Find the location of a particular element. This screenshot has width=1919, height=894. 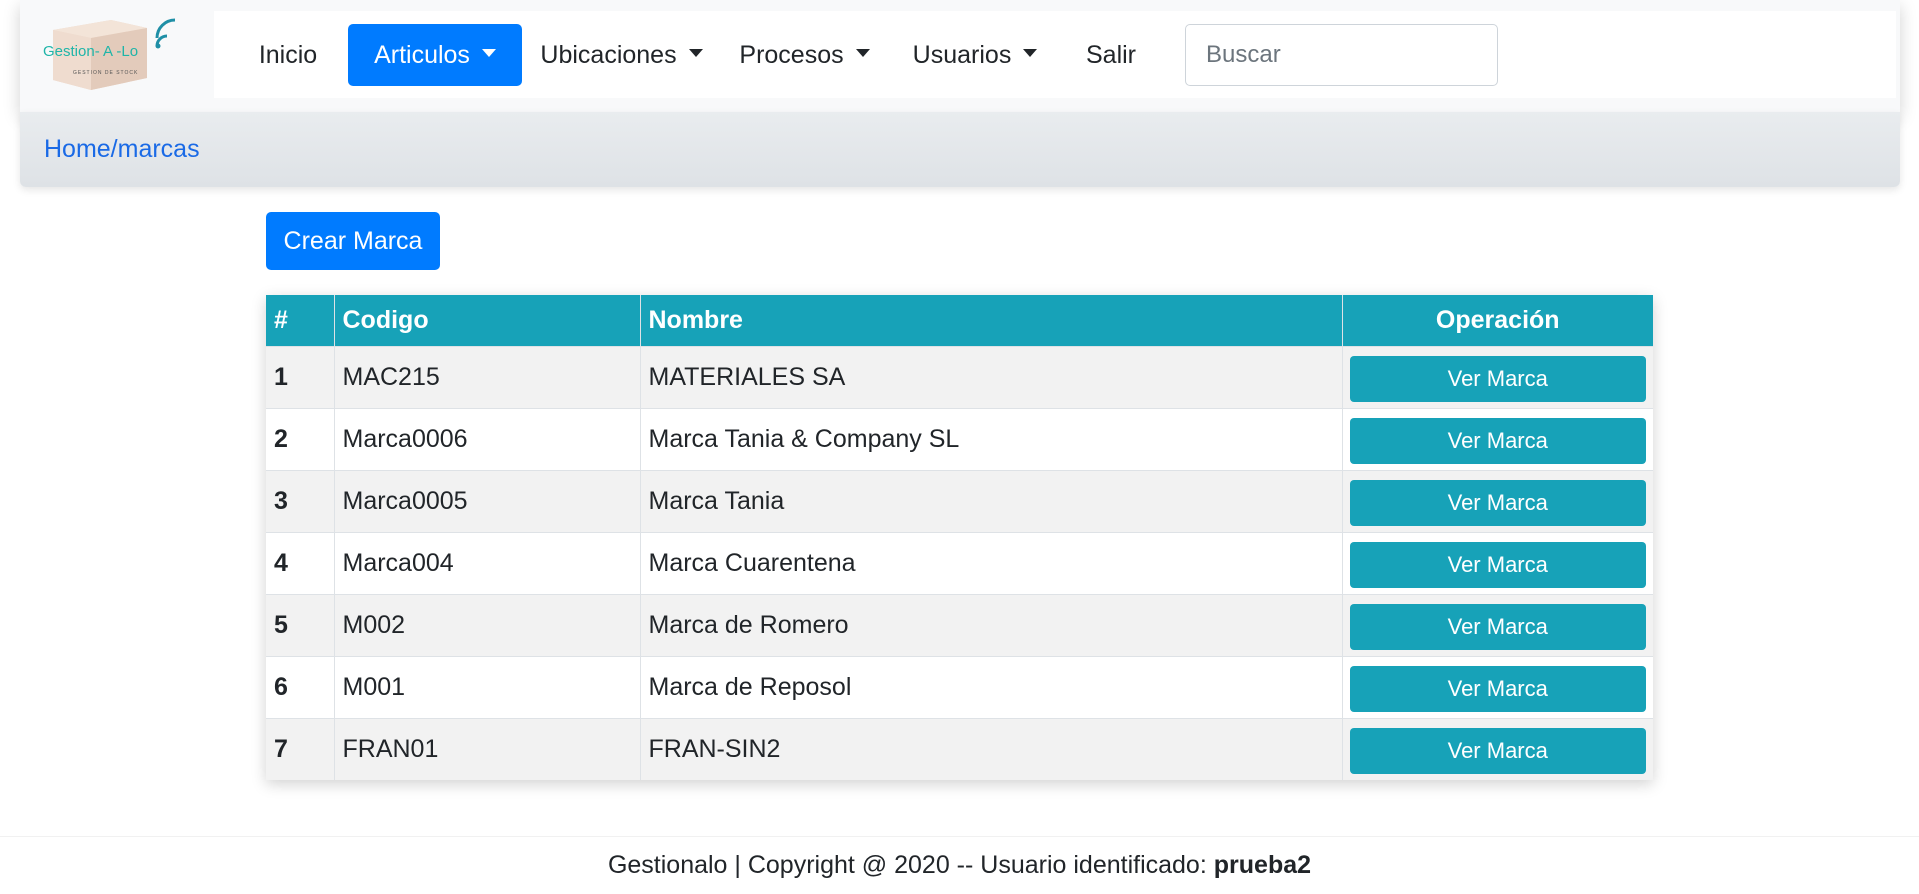

nav-inicio: Inicio is located at coordinates (288, 55).